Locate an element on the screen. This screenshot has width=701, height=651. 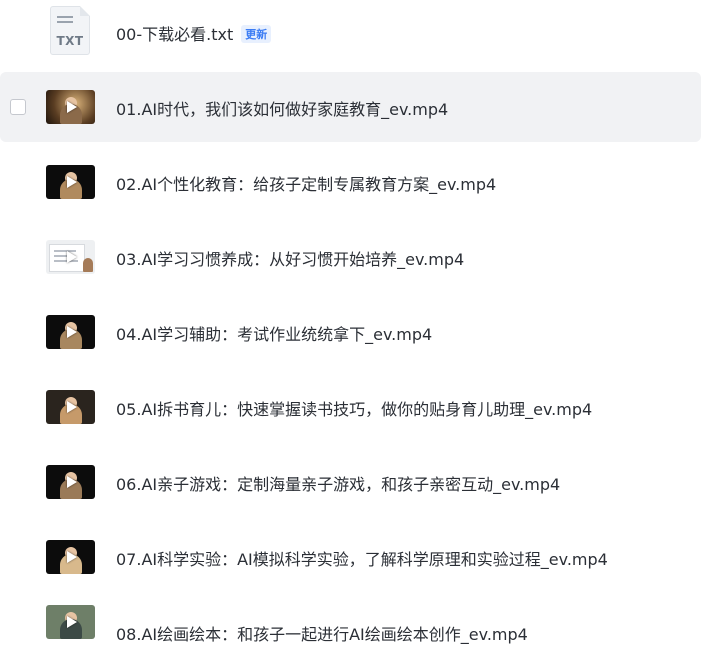
select-checkbox is located at coordinates (18, 107).